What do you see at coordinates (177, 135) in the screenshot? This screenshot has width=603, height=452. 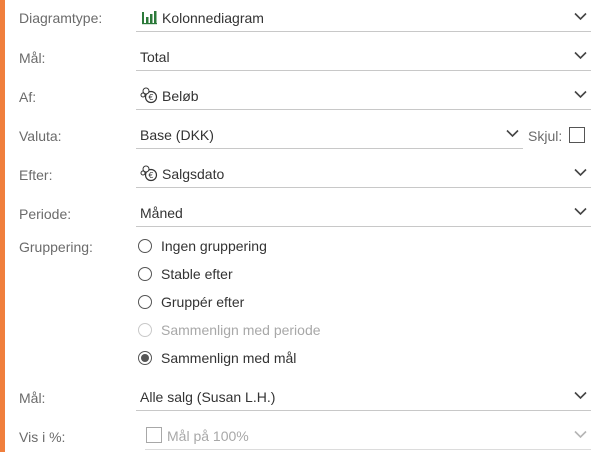 I see `valuta-value: Base (DKK)` at bounding box center [177, 135].